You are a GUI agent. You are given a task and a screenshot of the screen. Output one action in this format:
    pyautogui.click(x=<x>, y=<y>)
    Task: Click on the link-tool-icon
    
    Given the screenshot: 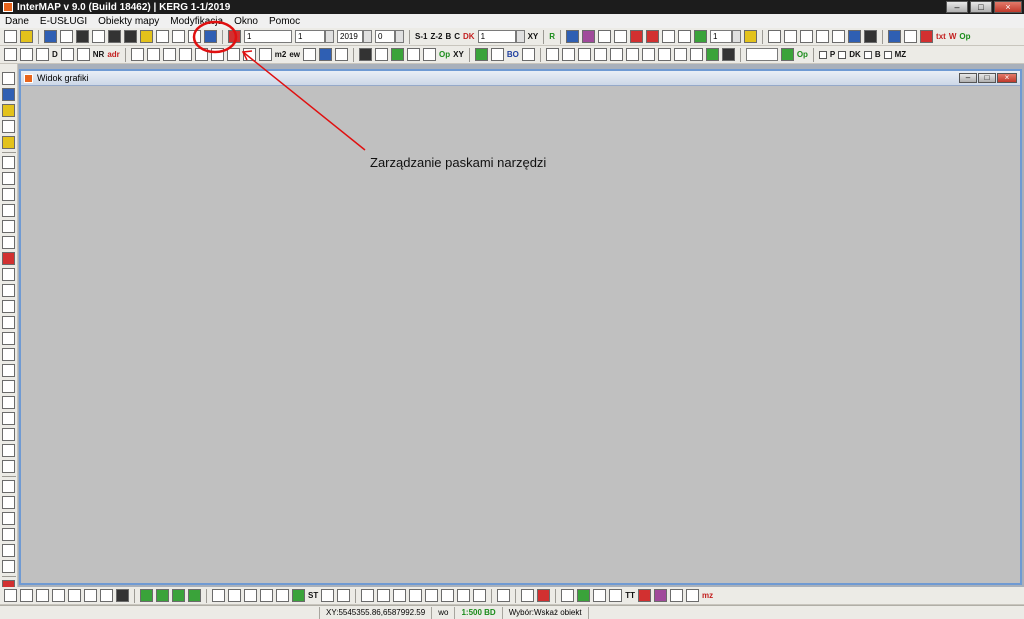 What is the action you would take?
    pyautogui.click(x=8, y=466)
    